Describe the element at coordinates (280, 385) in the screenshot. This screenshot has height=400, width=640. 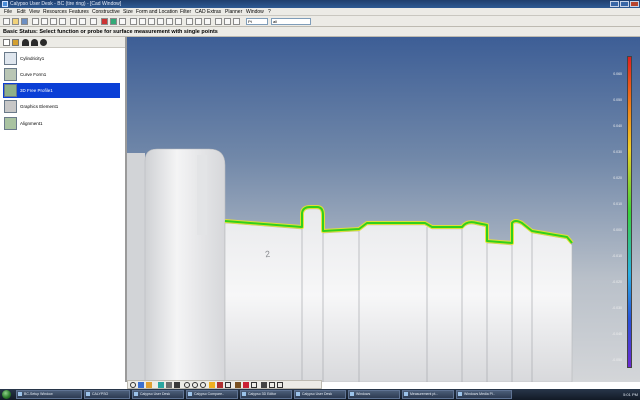
I see `measure-icon` at that location.